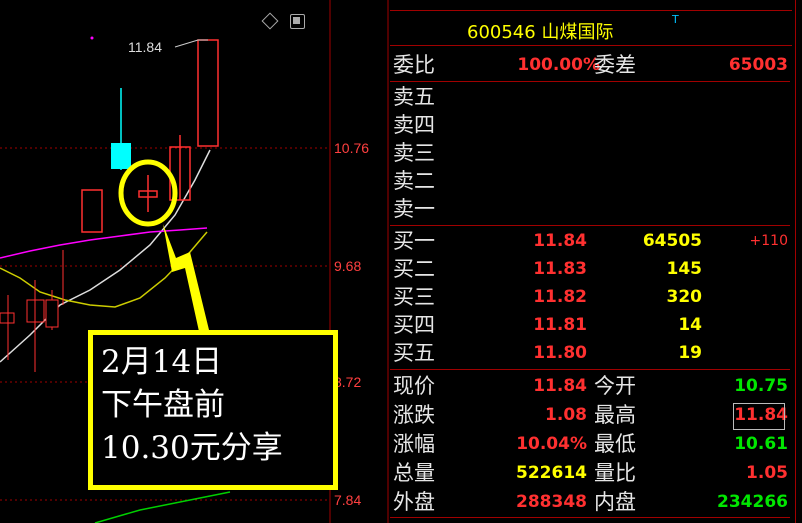  Describe the element at coordinates (615, 444) in the screenshot. I see `stat-label: 最低` at that location.